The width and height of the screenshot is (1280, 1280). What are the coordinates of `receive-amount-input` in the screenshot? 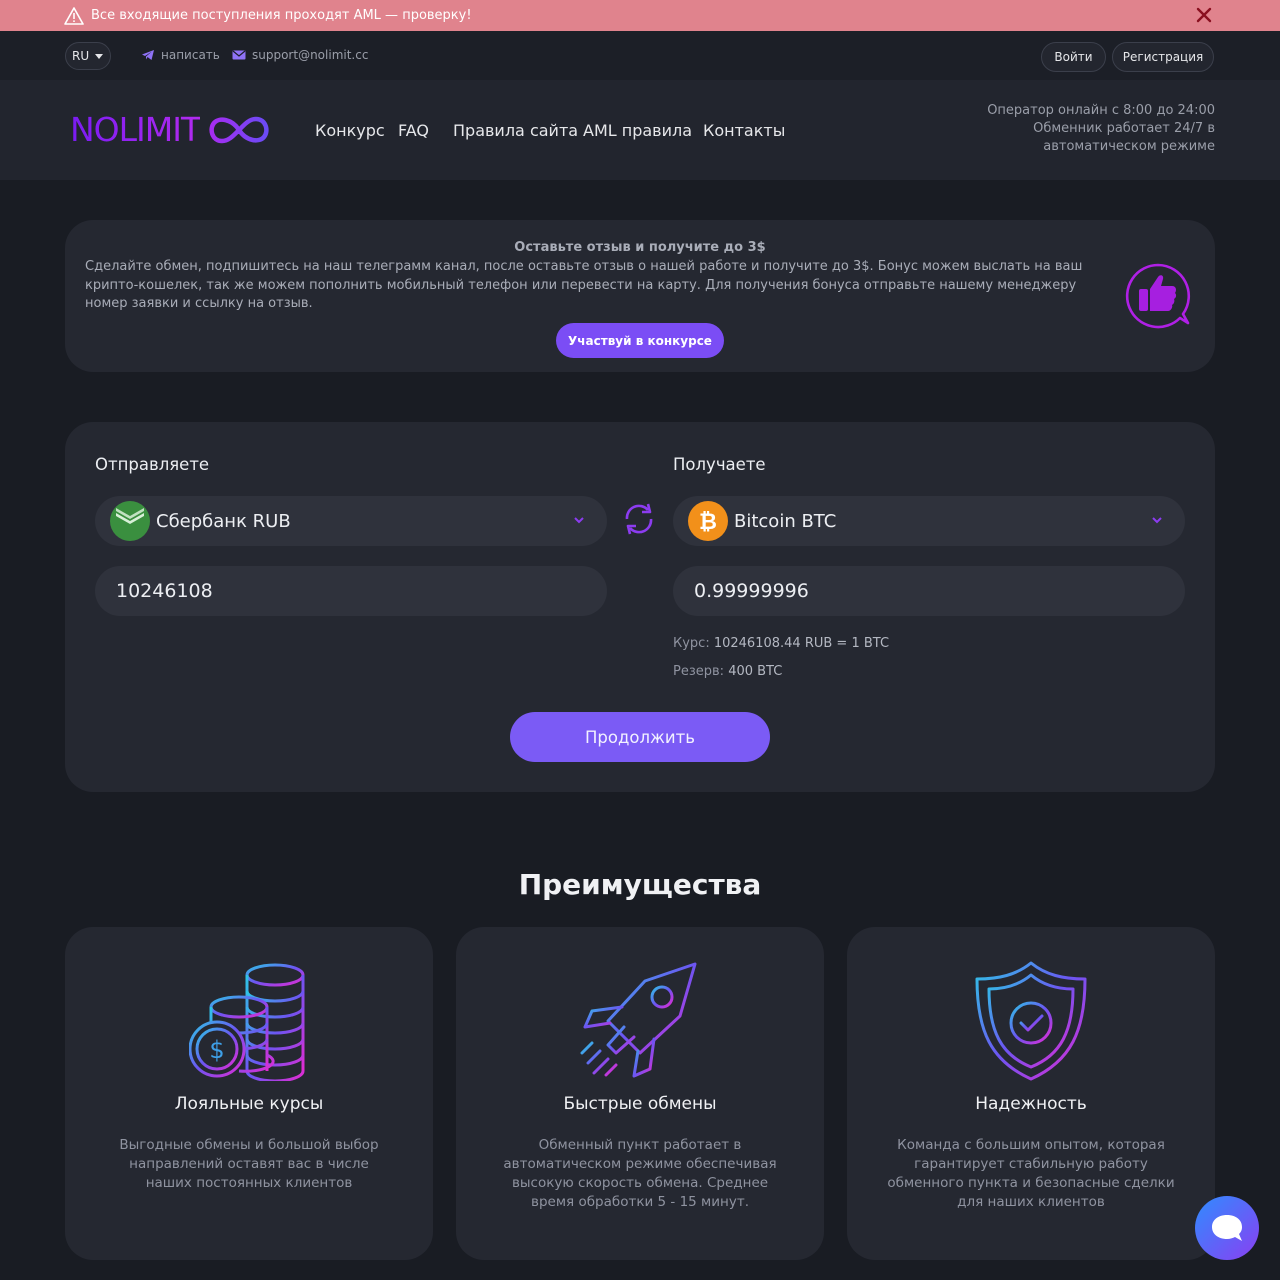 It's located at (929, 591).